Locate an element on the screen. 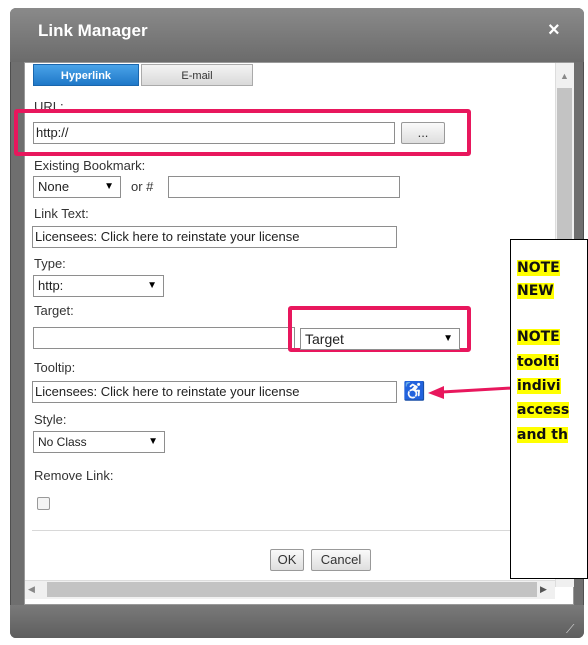 This screenshot has height=645, width=588. horizontal-scroll-thumb is located at coordinates (292, 589).